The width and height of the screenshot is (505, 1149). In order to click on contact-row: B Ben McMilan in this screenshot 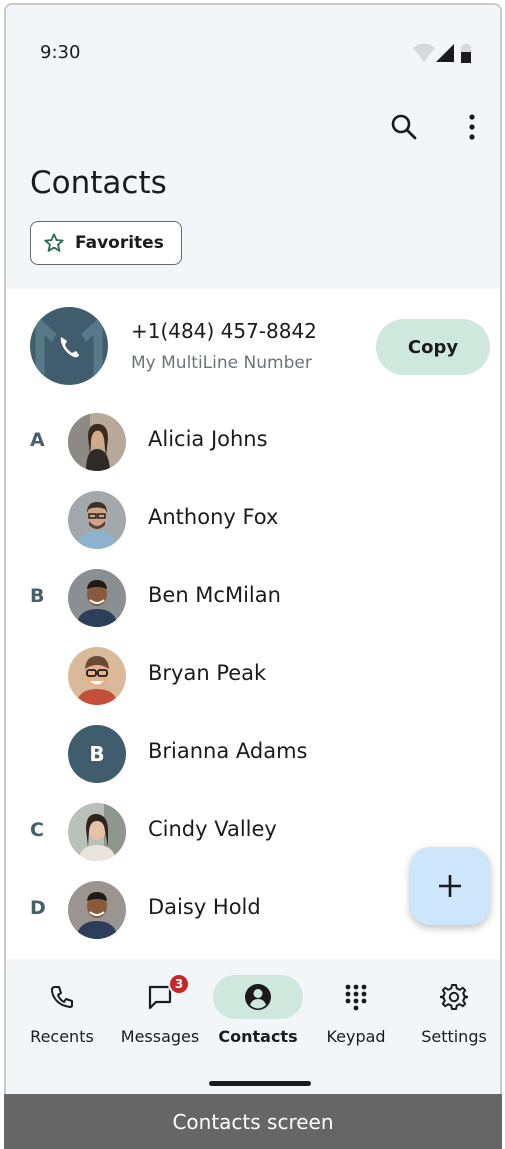, I will do `click(253, 598)`.